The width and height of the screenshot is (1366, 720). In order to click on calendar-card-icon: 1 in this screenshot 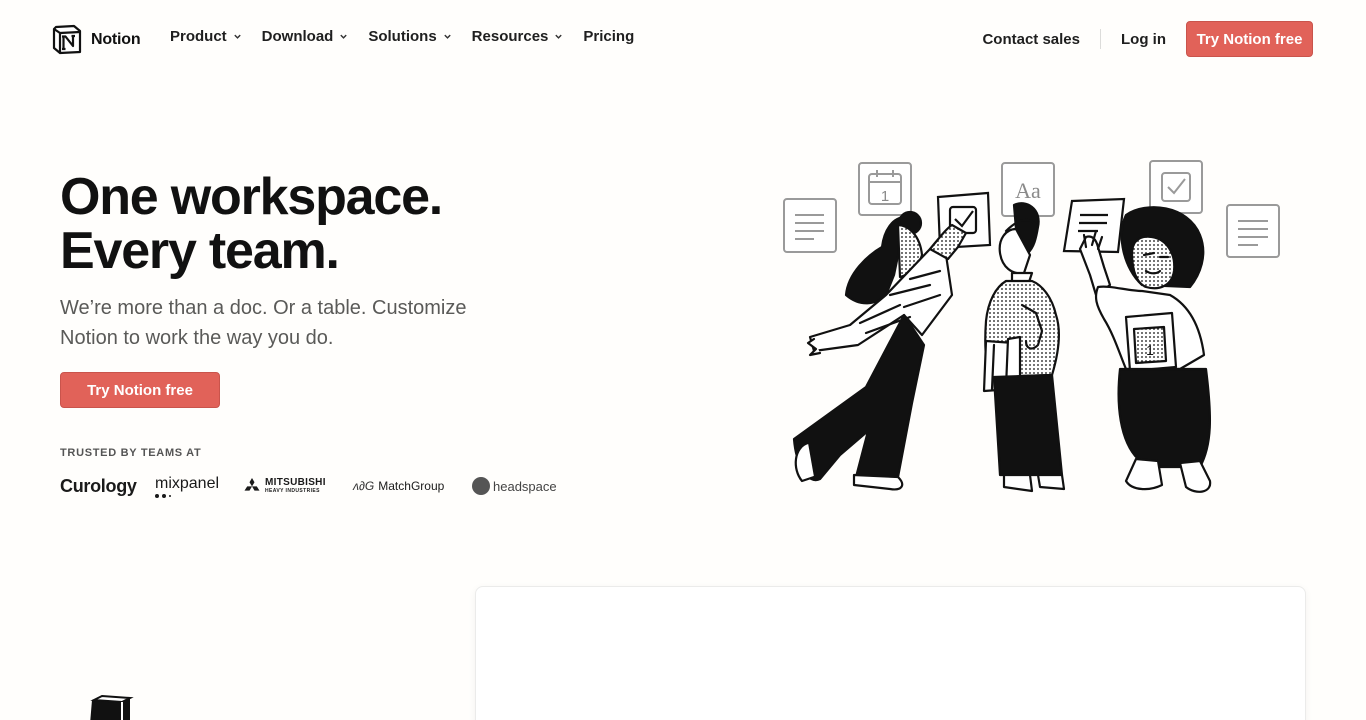, I will do `click(885, 189)`.